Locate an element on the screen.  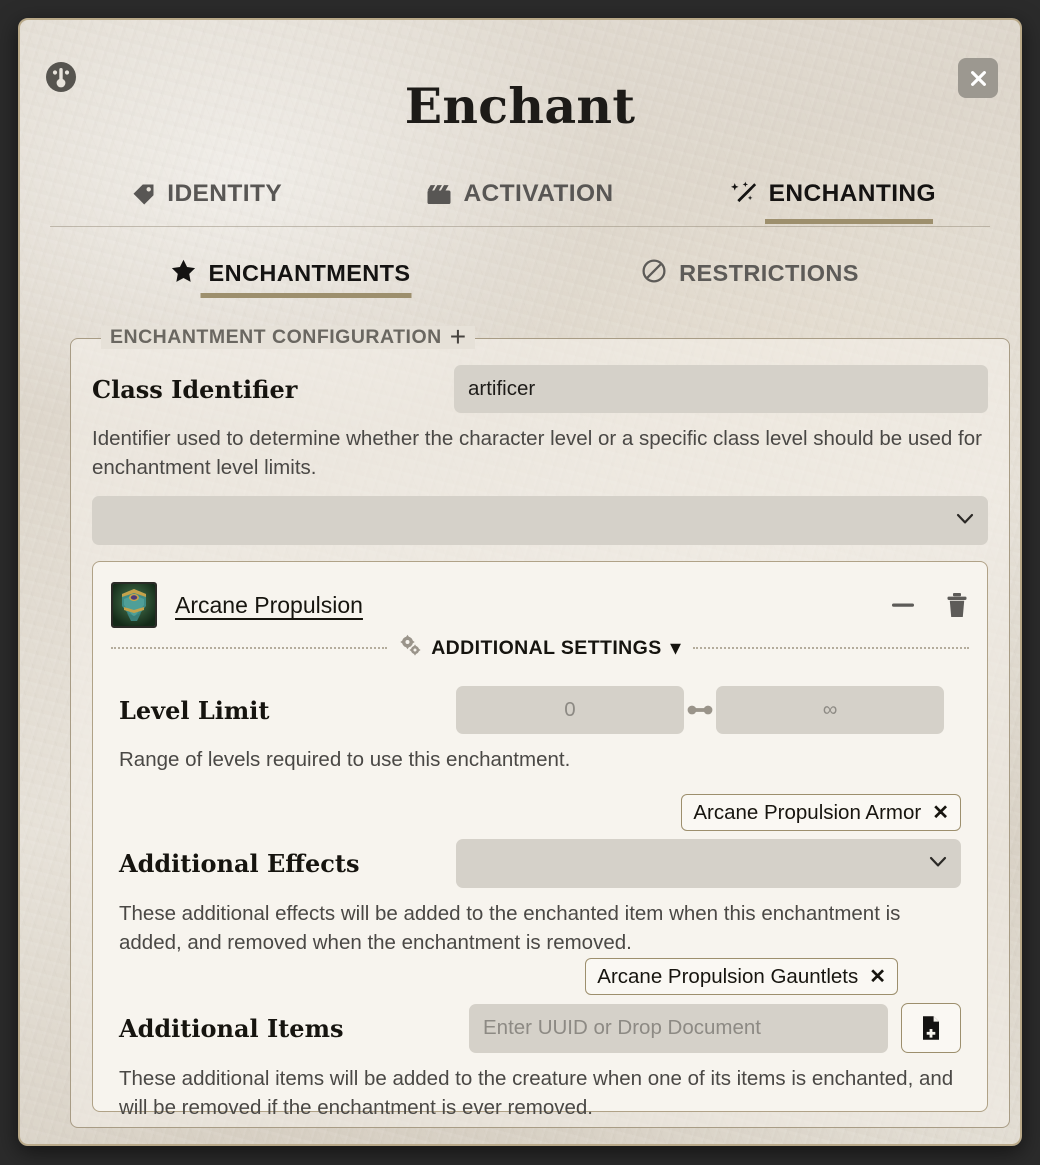
remove-item-button: ✕ is located at coordinates (877, 976).